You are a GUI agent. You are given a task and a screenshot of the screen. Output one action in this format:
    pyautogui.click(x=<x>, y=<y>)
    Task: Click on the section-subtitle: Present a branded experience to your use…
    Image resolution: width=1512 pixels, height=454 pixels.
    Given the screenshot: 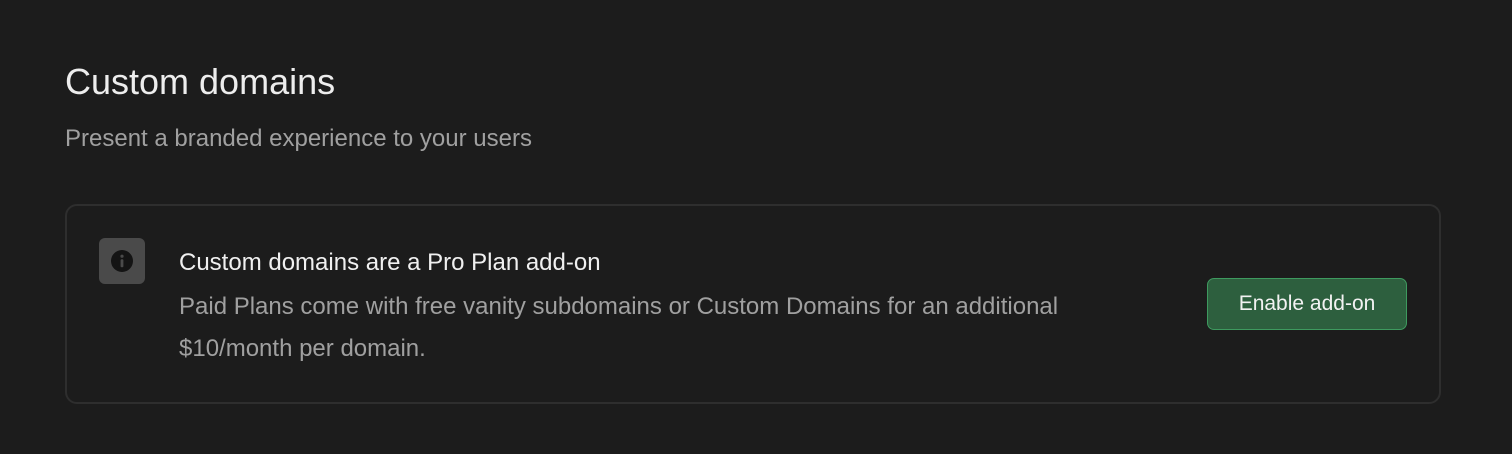 What is the action you would take?
    pyautogui.click(x=298, y=138)
    